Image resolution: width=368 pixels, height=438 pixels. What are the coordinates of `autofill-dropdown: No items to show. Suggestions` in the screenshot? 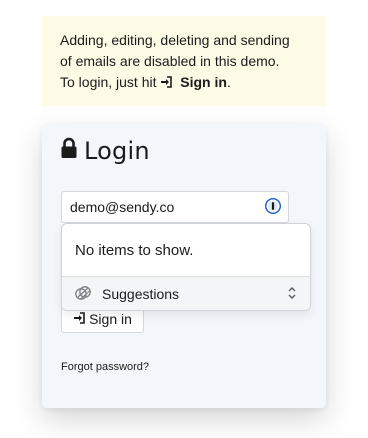 It's located at (186, 267).